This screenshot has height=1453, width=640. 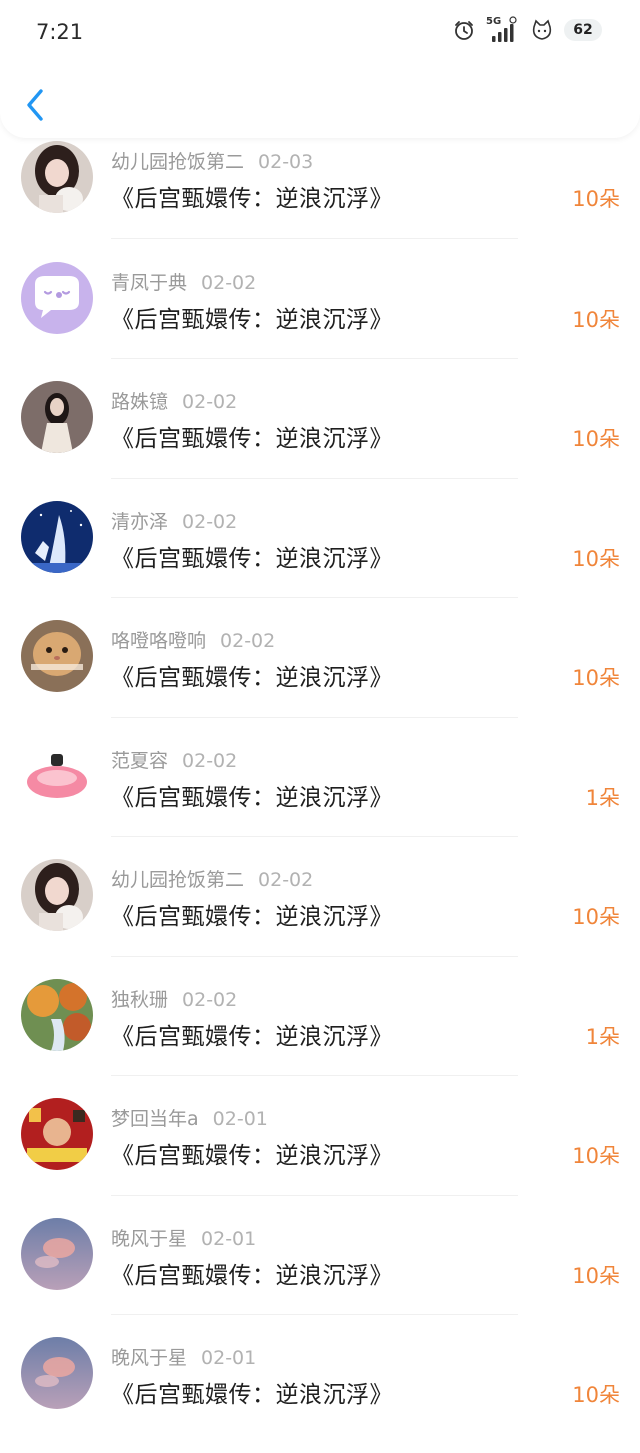 What do you see at coordinates (286, 162) in the screenshot?
I see `record-date: 02-03` at bounding box center [286, 162].